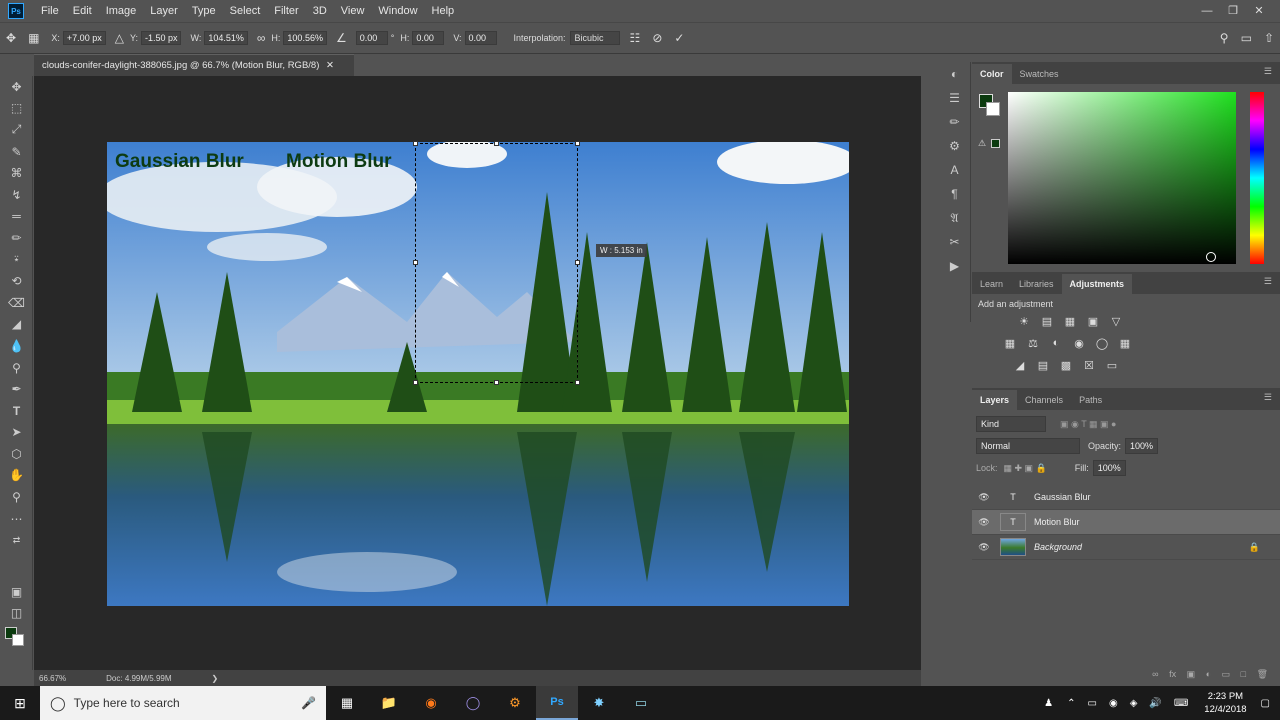 The width and height of the screenshot is (1280, 720). What do you see at coordinates (954, 218) in the screenshot?
I see `glyphs-panel-icon: 𝔄` at bounding box center [954, 218].